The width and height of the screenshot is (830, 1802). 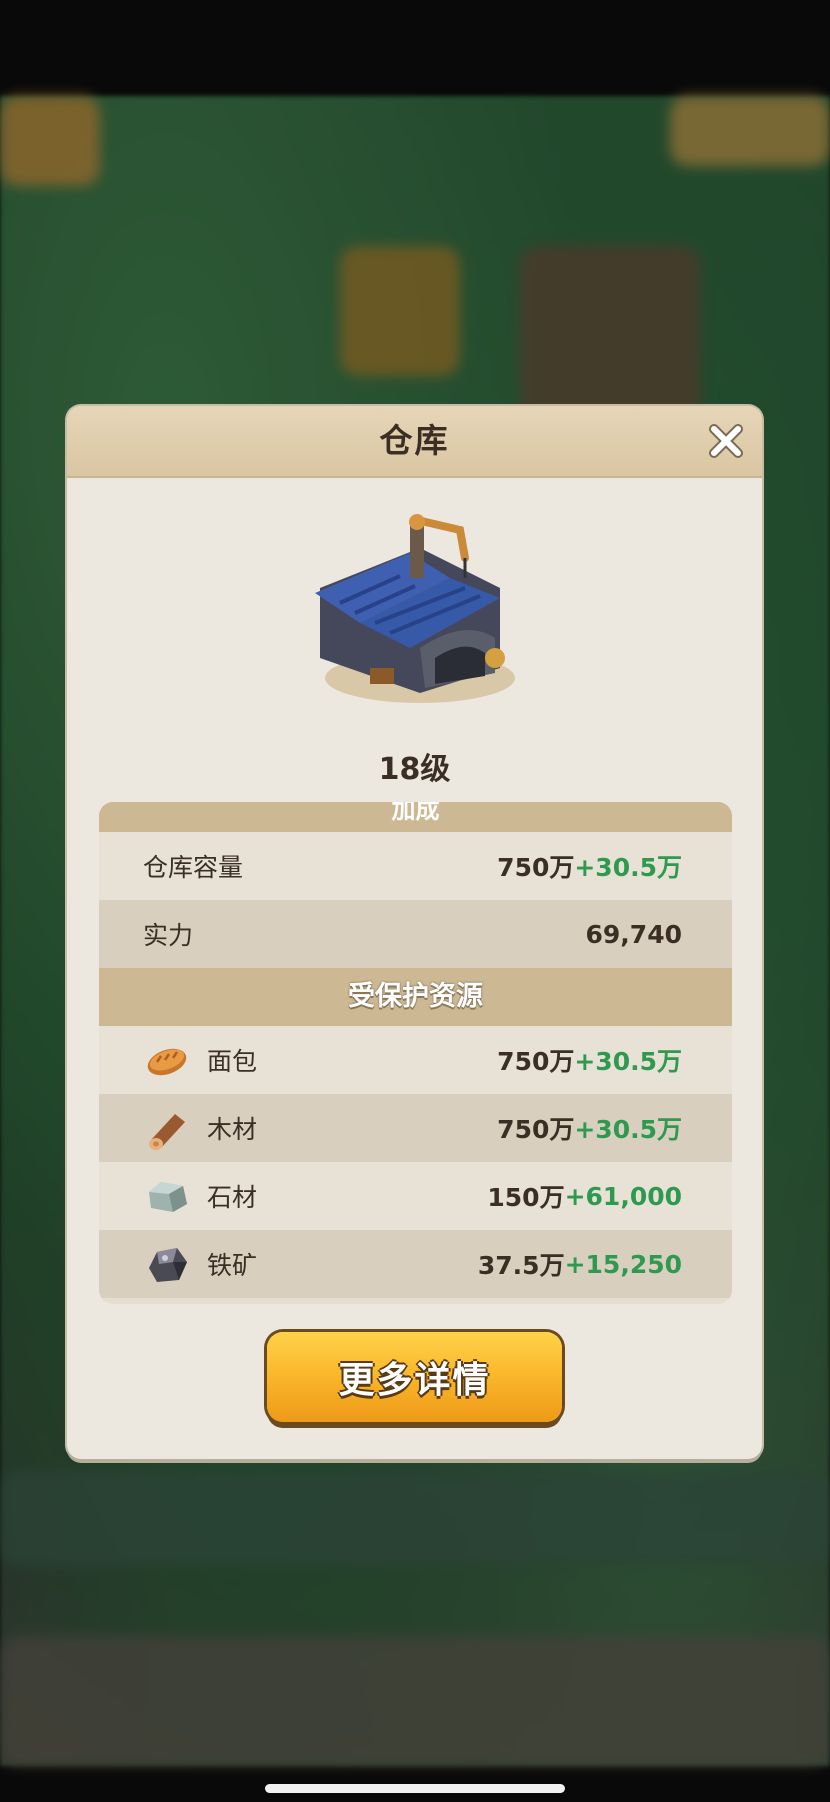 I want to click on iron-ore-icon, so click(x=167, y=1264).